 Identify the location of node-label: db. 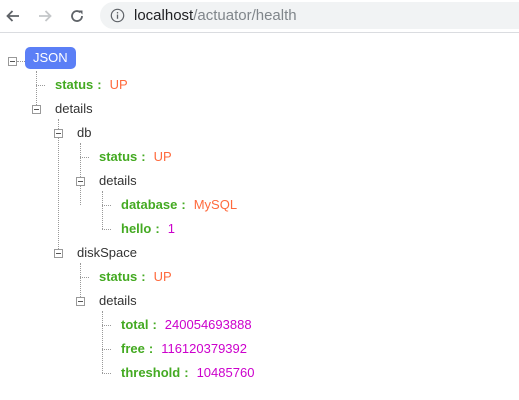
(84, 132).